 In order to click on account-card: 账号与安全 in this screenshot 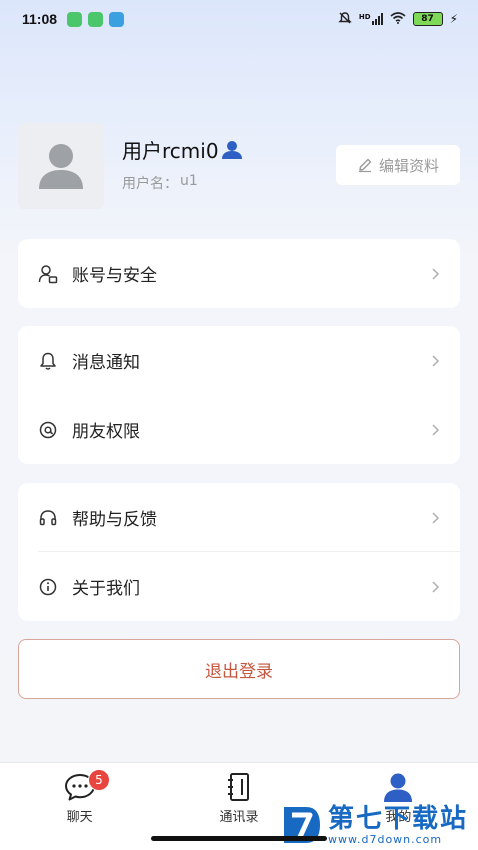, I will do `click(239, 273)`.